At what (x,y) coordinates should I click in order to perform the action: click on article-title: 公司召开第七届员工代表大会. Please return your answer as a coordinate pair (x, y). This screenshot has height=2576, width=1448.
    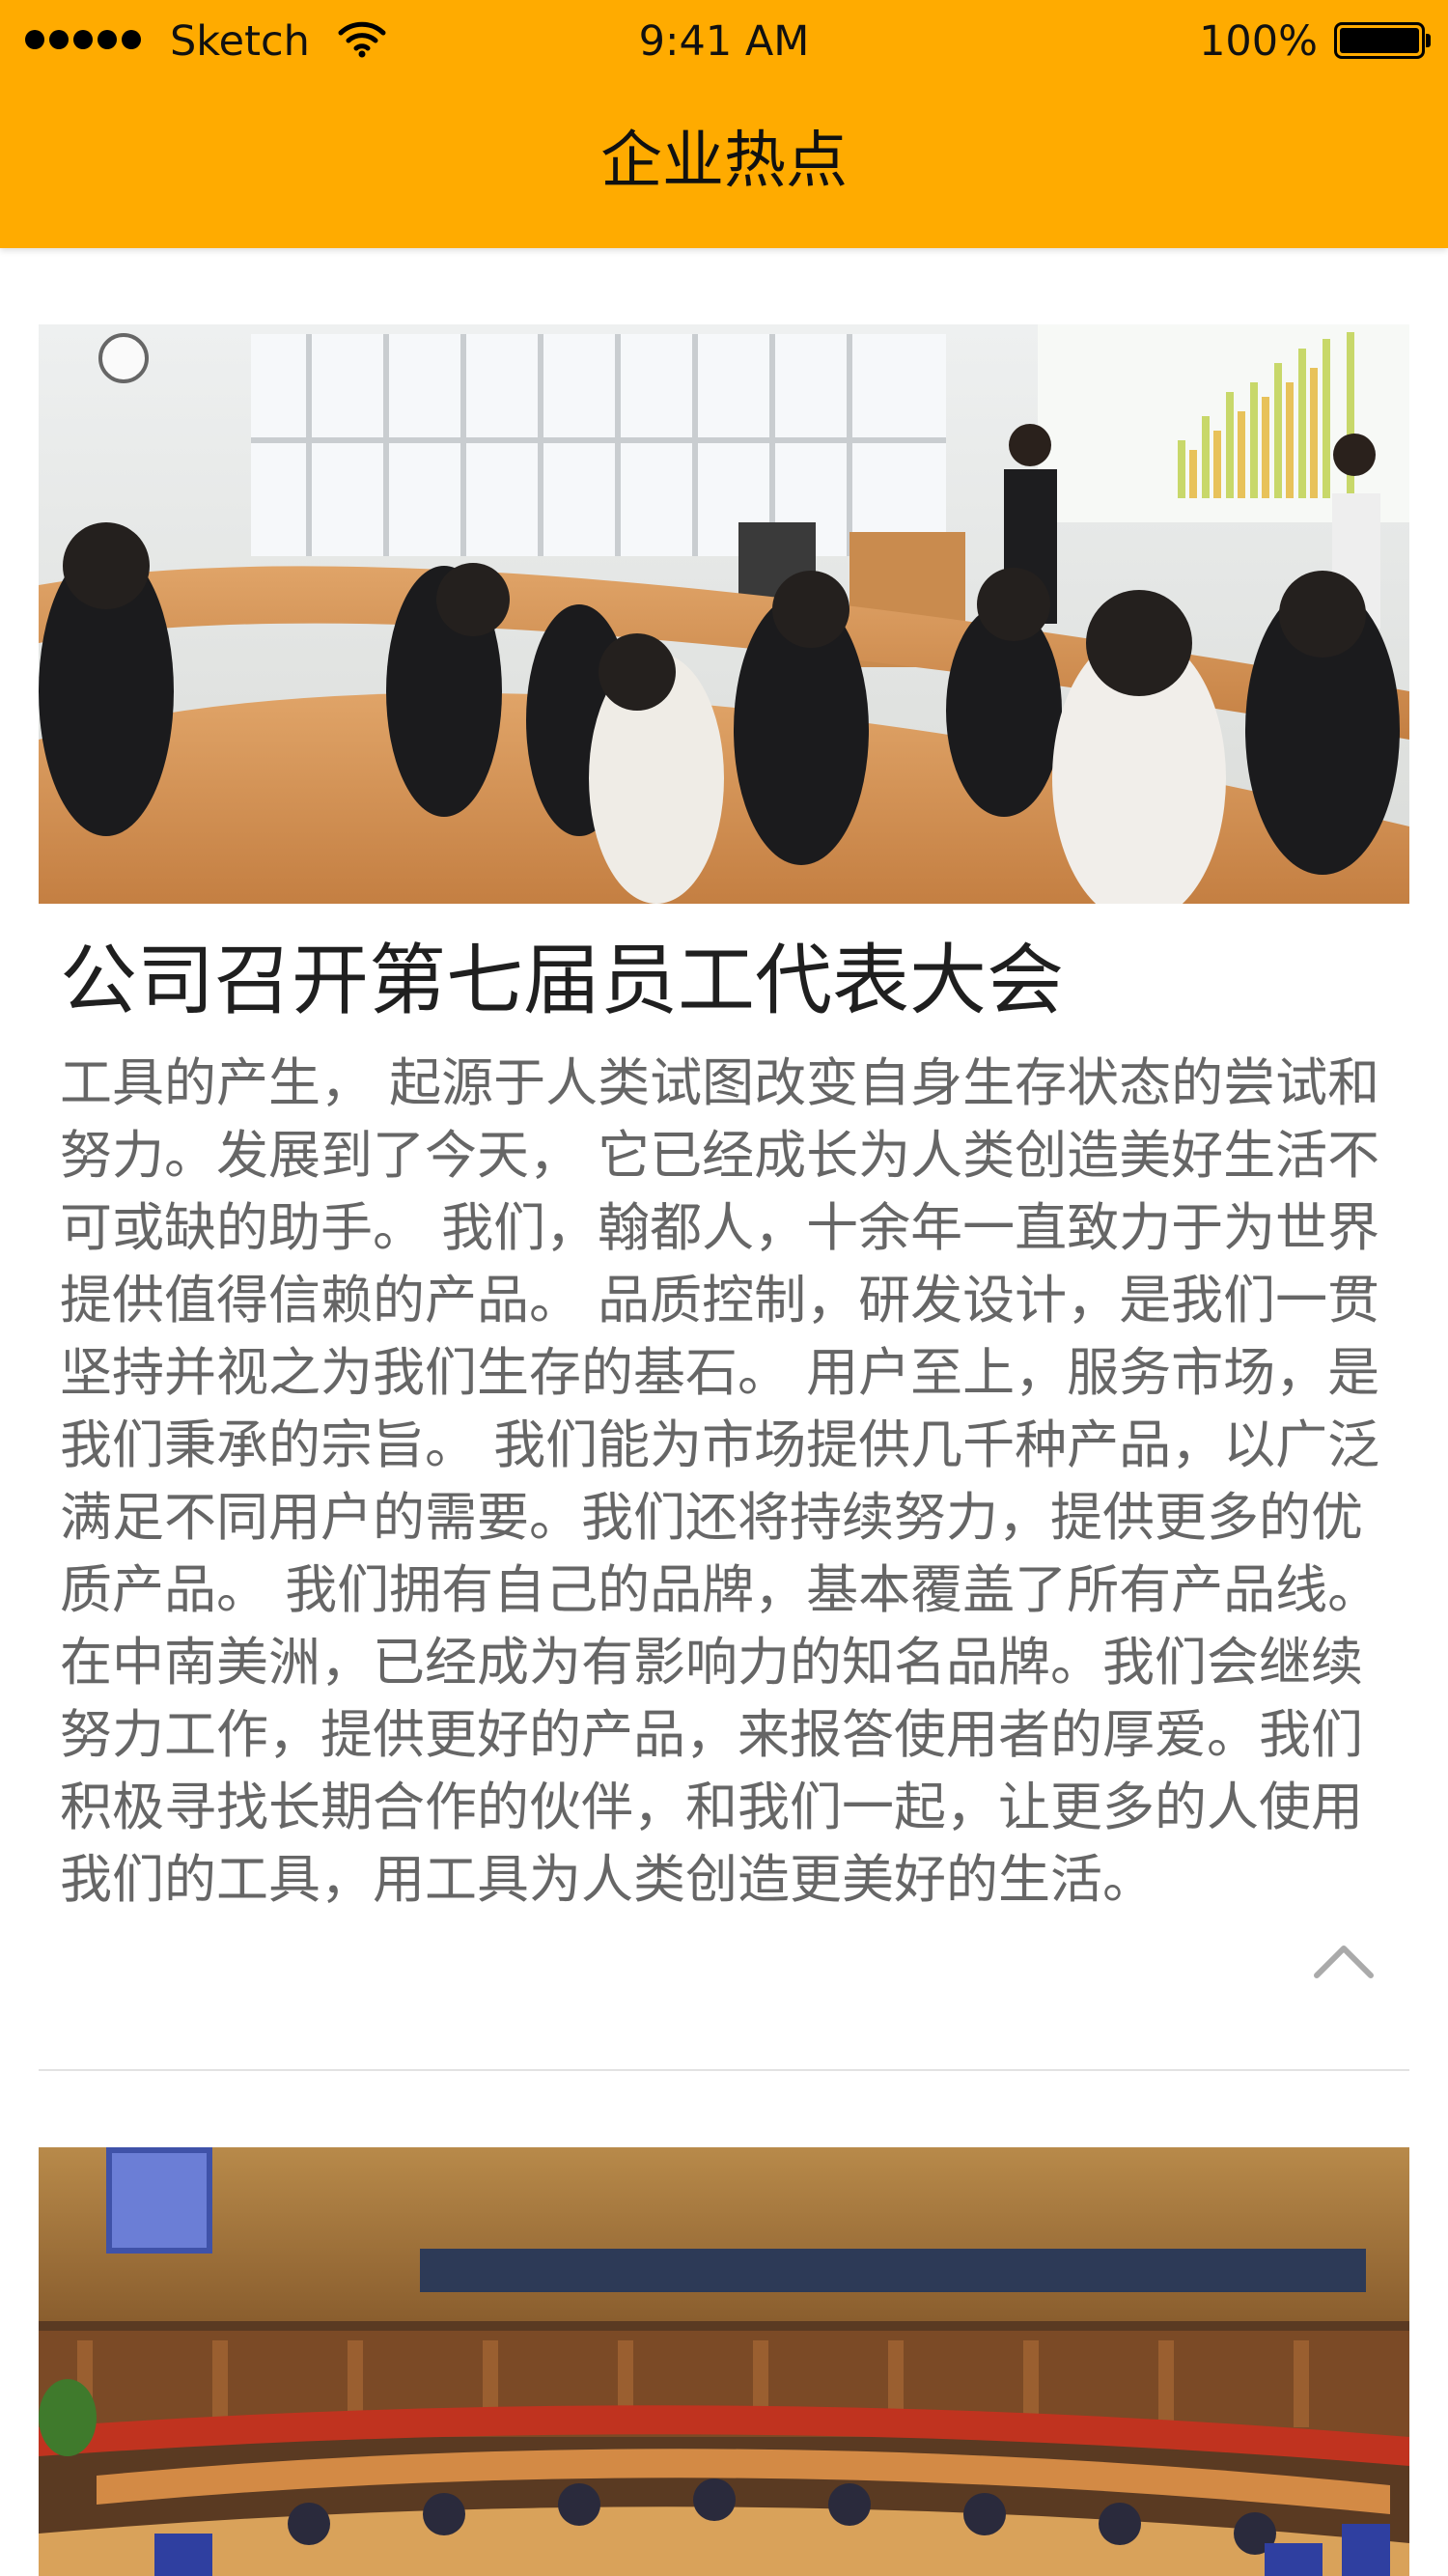
    Looking at the image, I should click on (726, 981).